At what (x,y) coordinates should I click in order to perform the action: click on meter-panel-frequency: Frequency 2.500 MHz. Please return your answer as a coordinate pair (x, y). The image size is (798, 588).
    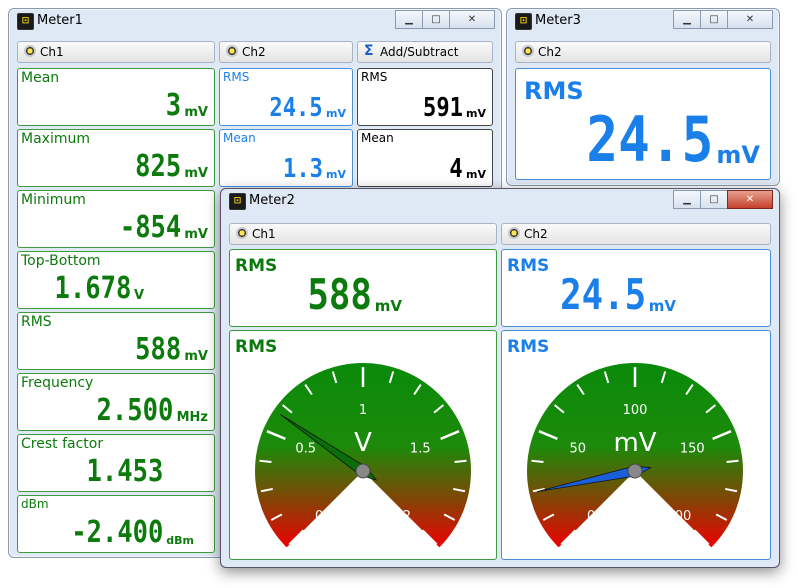
    Looking at the image, I should click on (116, 402).